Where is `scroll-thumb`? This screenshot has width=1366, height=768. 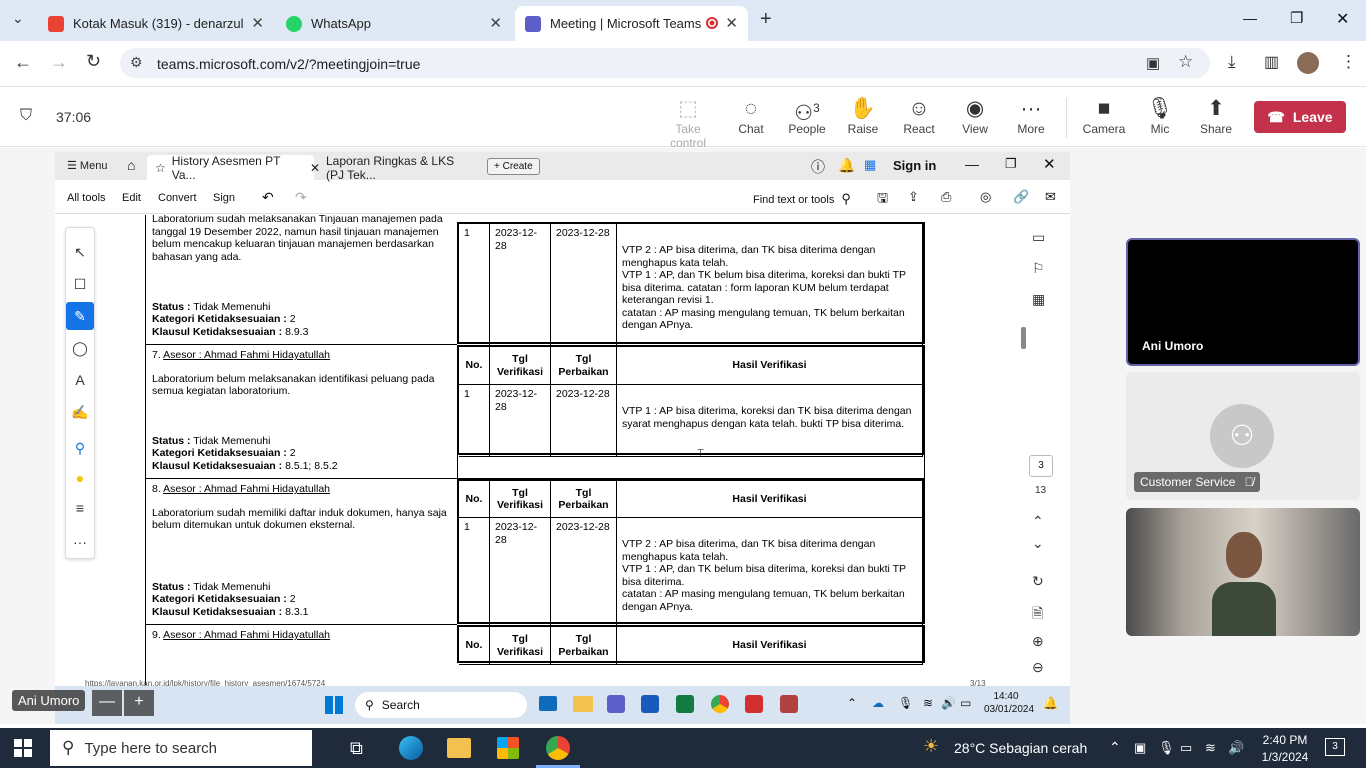 scroll-thumb is located at coordinates (1023, 338).